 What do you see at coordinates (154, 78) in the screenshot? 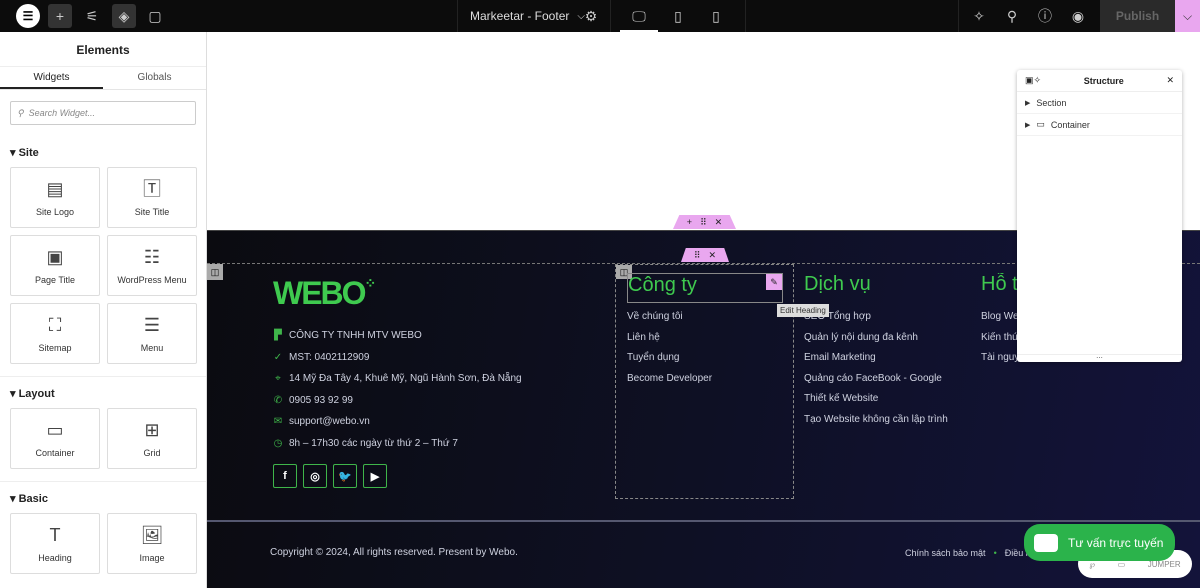
I see `tab-globals: Globals` at bounding box center [154, 78].